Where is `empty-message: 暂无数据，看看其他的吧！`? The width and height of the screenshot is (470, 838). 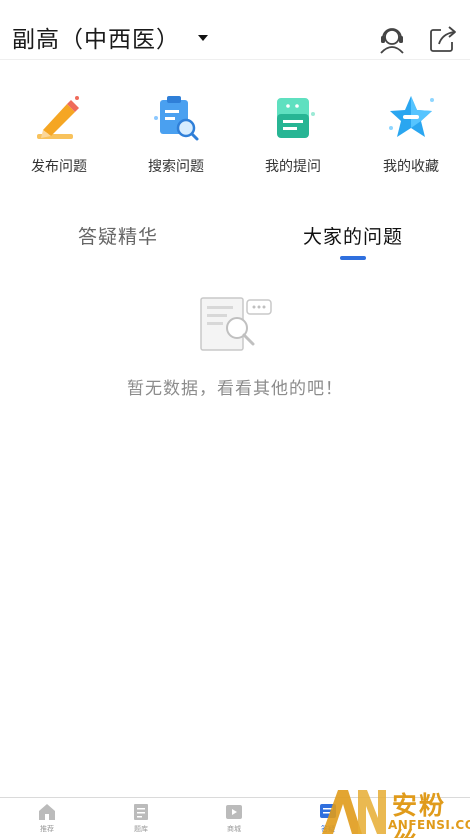
empty-message: 暂无数据，看看其他的吧！ is located at coordinates (235, 389).